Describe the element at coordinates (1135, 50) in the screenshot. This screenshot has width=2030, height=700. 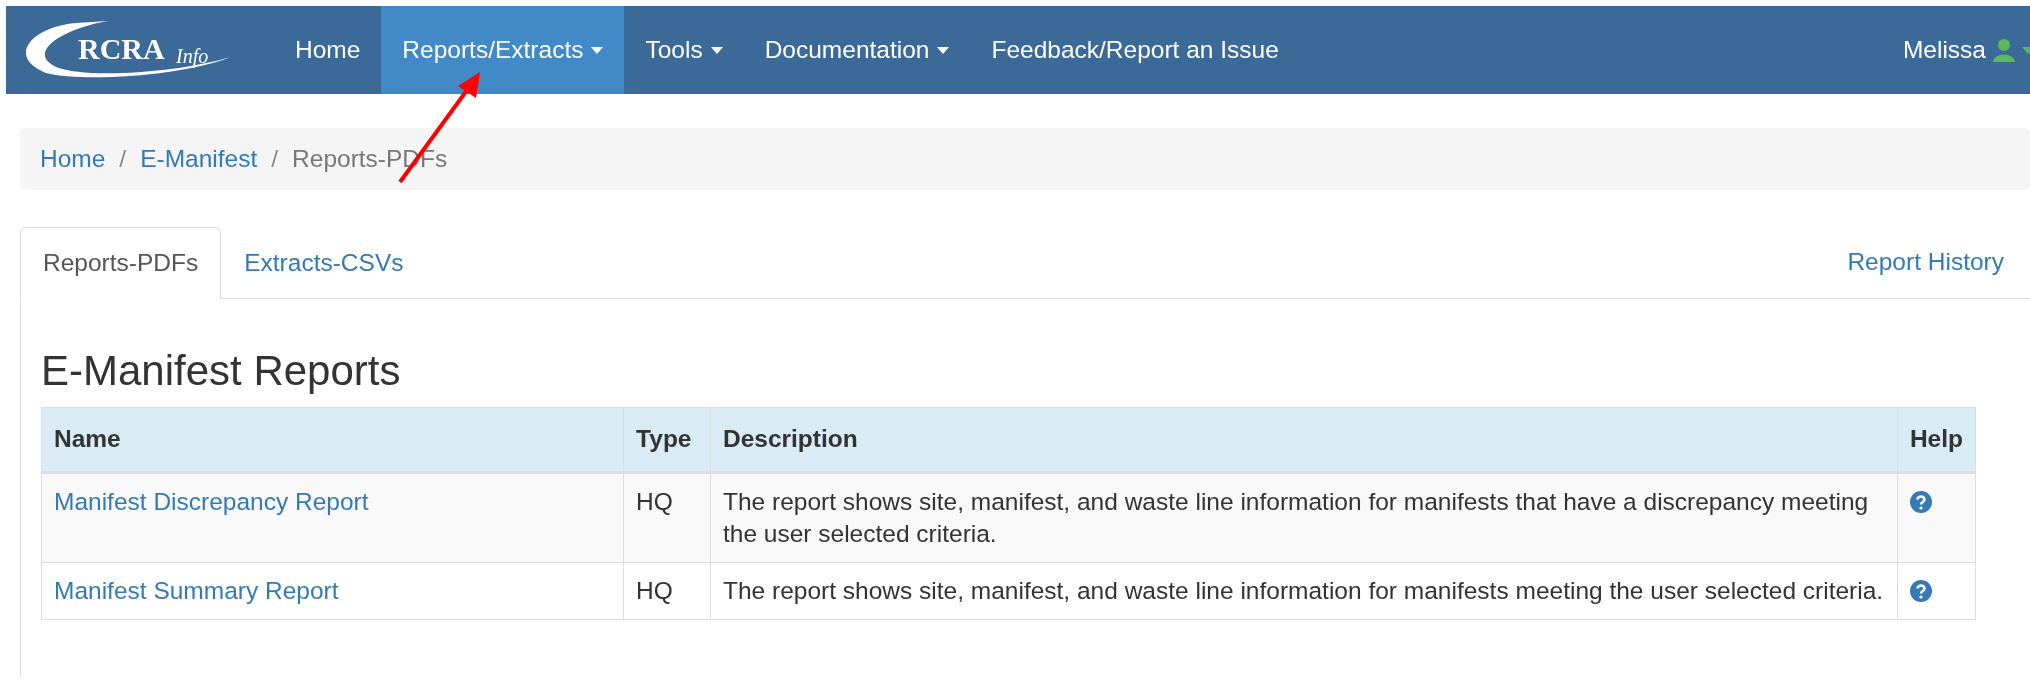
I see `nav-item: Feedback/Report an Issue` at that location.